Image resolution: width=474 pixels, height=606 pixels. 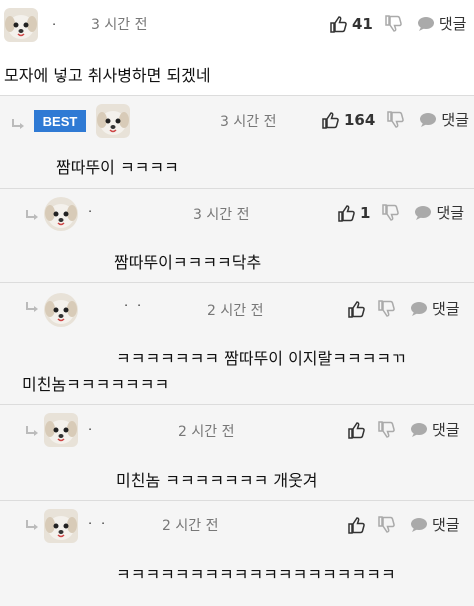 I want to click on comment-actions: 41 댓글, so click(x=398, y=23).